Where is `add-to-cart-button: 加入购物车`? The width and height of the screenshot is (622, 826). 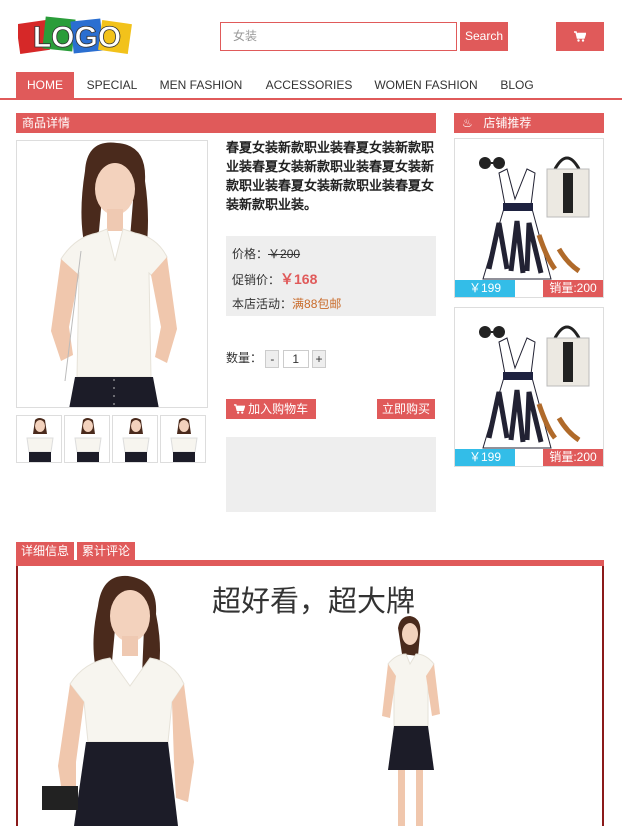
add-to-cart-button: 加入购物车 is located at coordinates (271, 409).